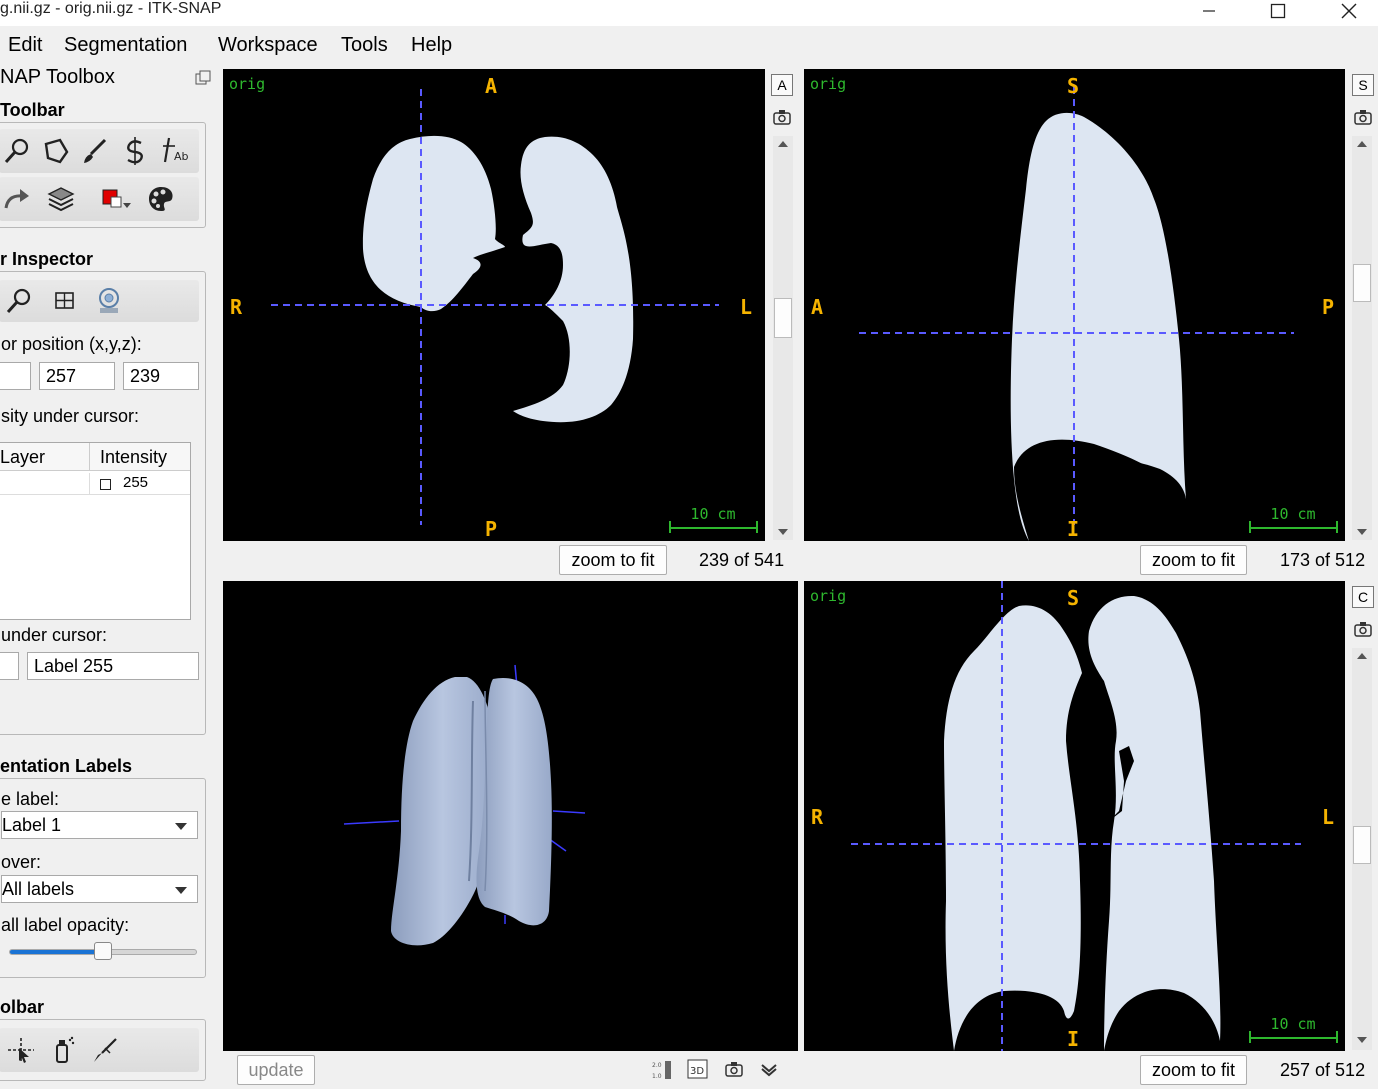  What do you see at coordinates (1193, 1070) in the screenshot?
I see `coronal-zoom-to-fit-button: zoom to fit` at bounding box center [1193, 1070].